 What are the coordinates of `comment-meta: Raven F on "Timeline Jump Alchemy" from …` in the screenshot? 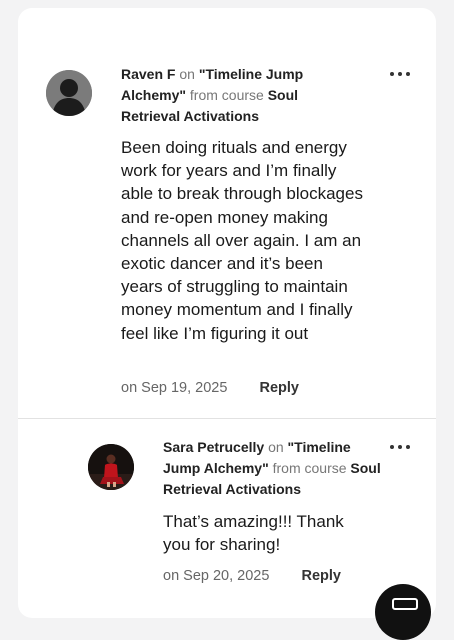 It's located at (236, 95).